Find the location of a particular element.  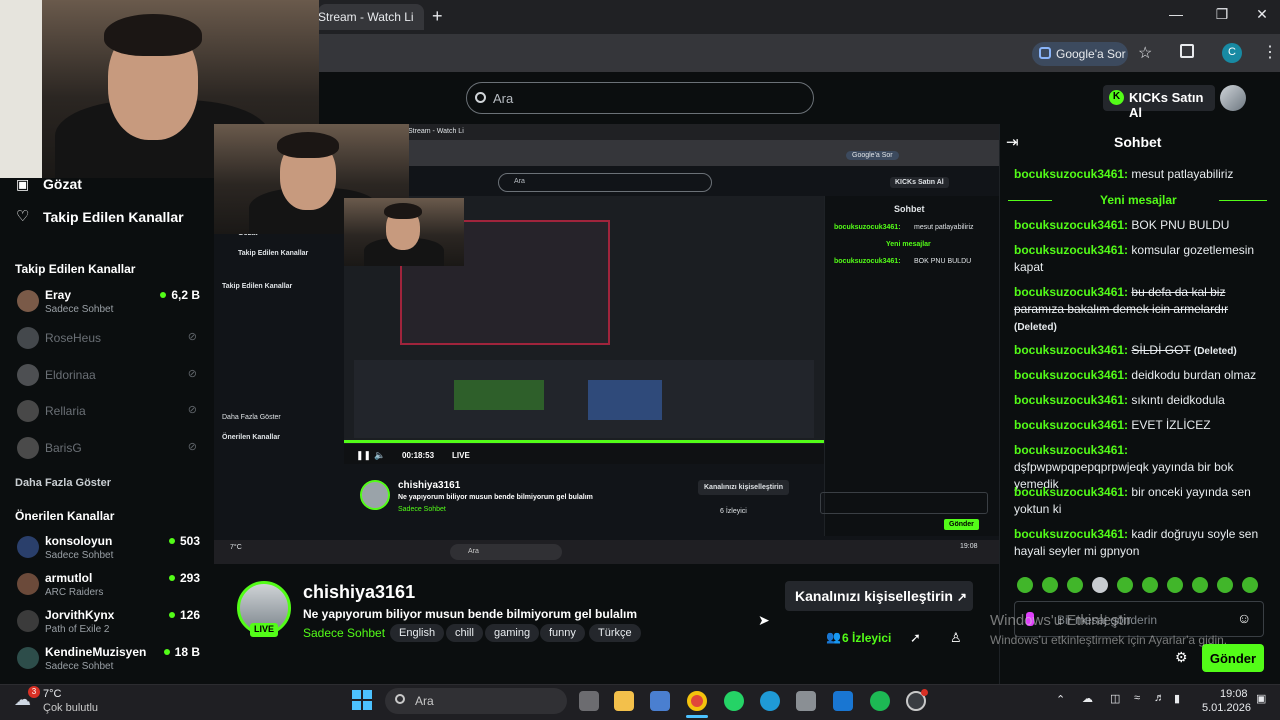

calculator-icon is located at coordinates (806, 701).